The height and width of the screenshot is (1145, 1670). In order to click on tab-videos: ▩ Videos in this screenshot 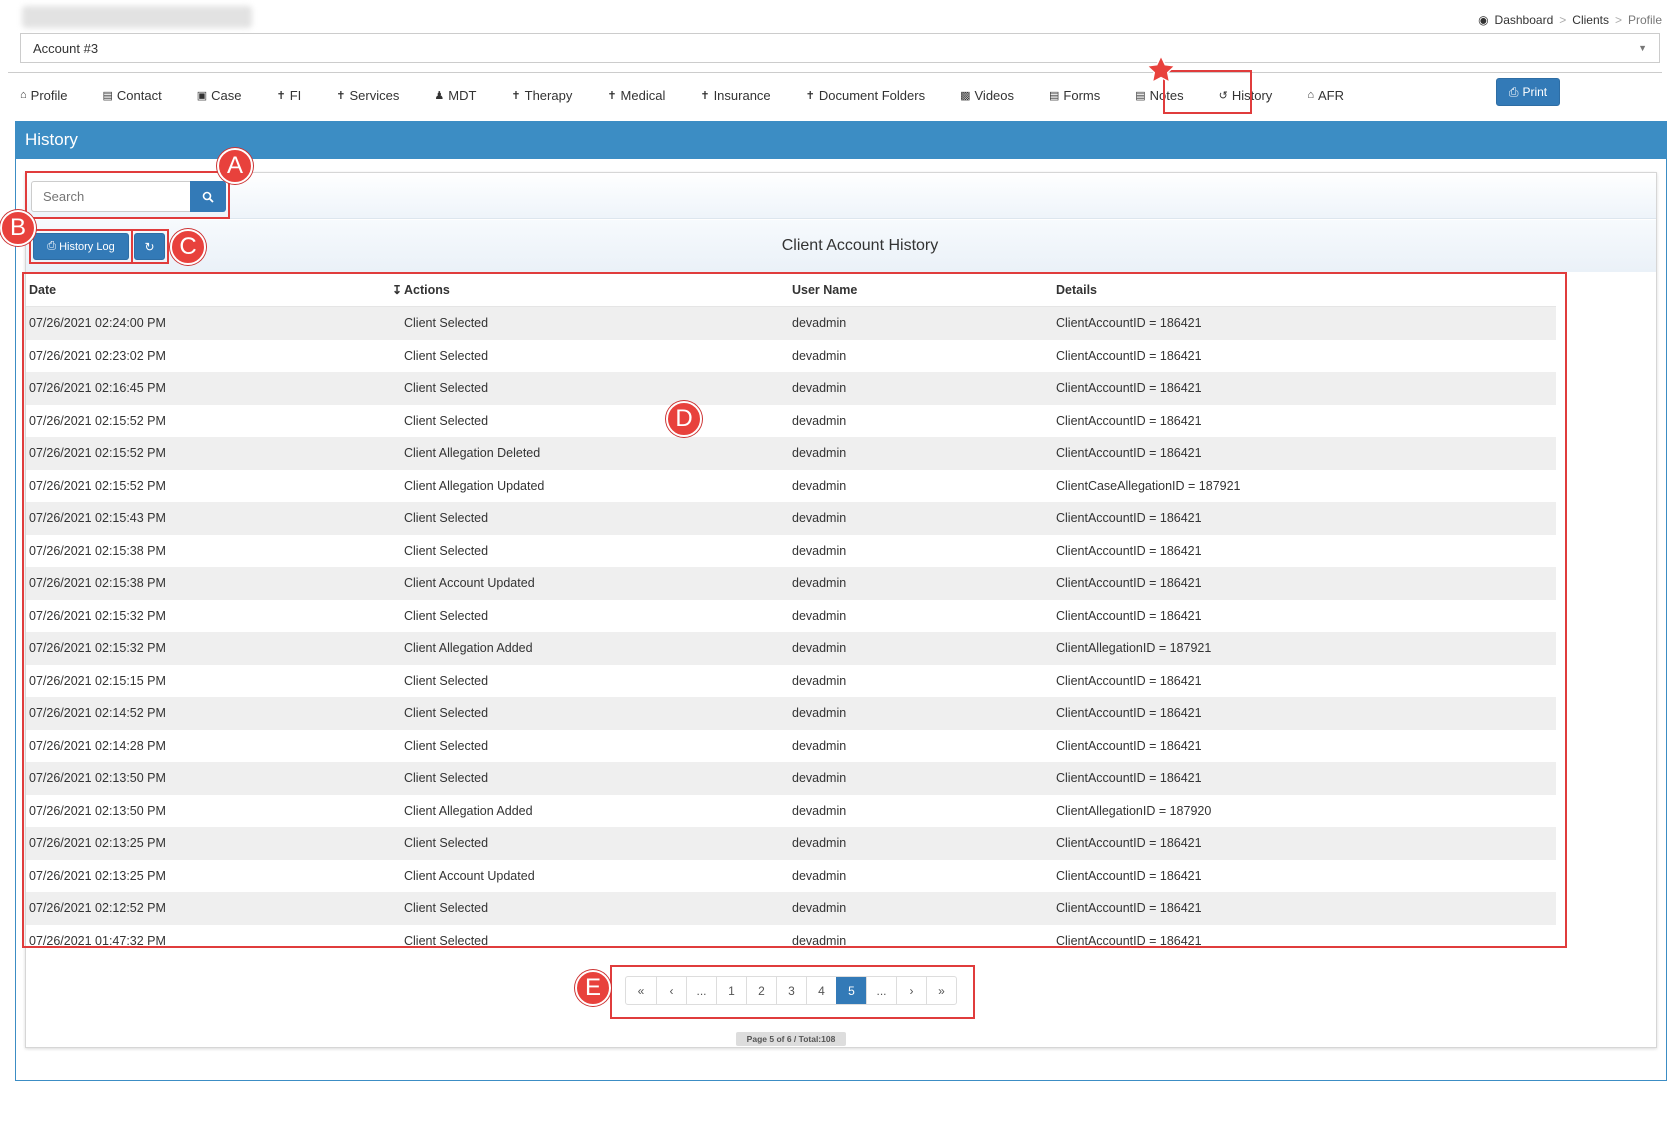, I will do `click(987, 95)`.